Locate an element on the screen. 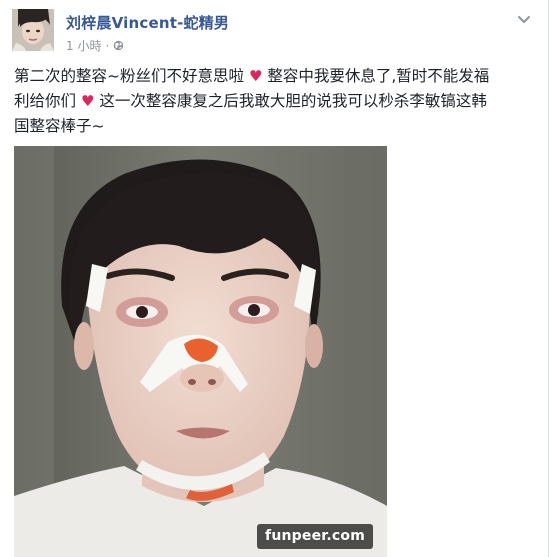 Image resolution: width=549 pixels, height=557 pixels. post-meta: 1 小時 · is located at coordinates (95, 45).